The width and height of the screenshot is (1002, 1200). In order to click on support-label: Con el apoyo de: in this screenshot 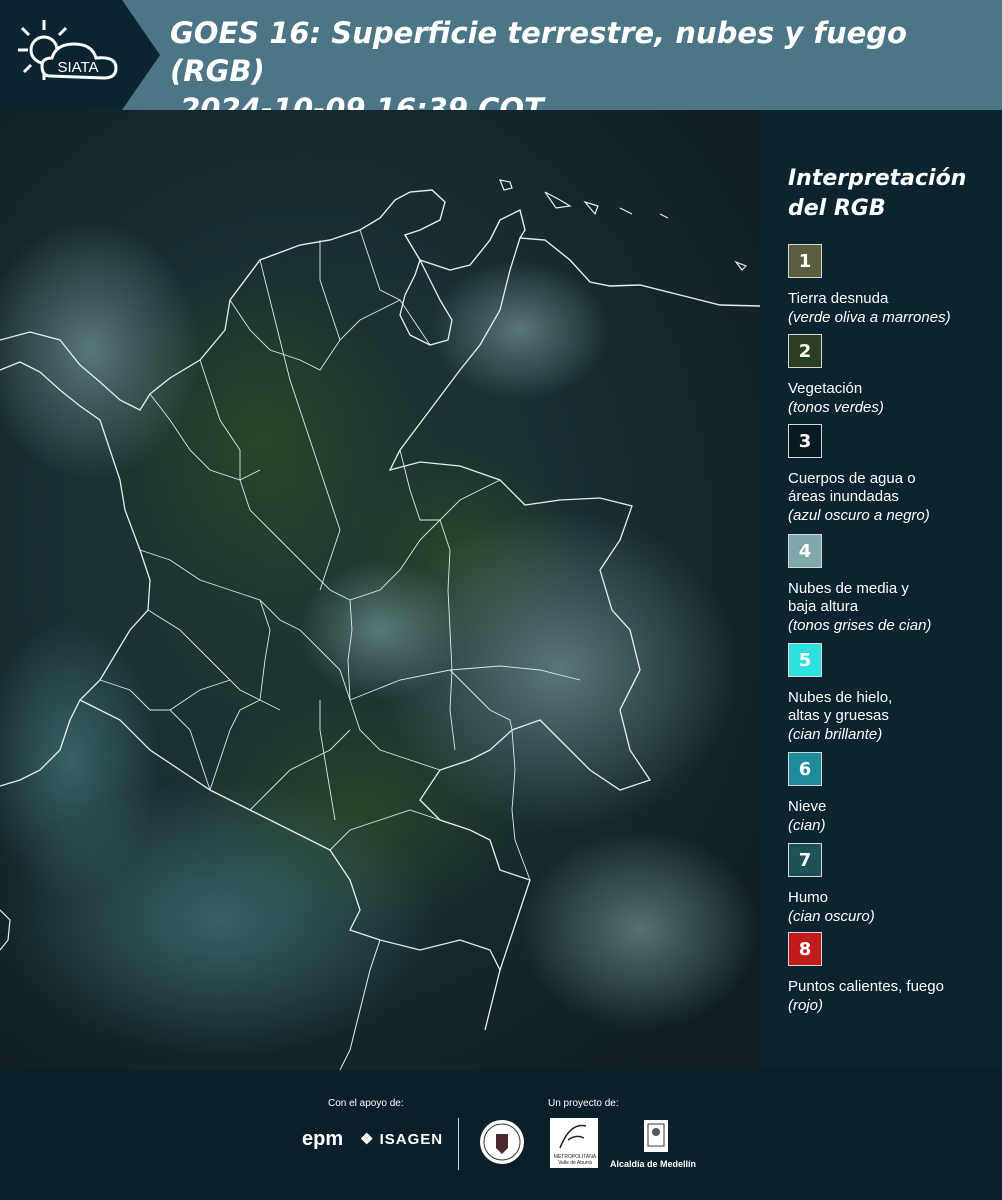, I will do `click(366, 1103)`.